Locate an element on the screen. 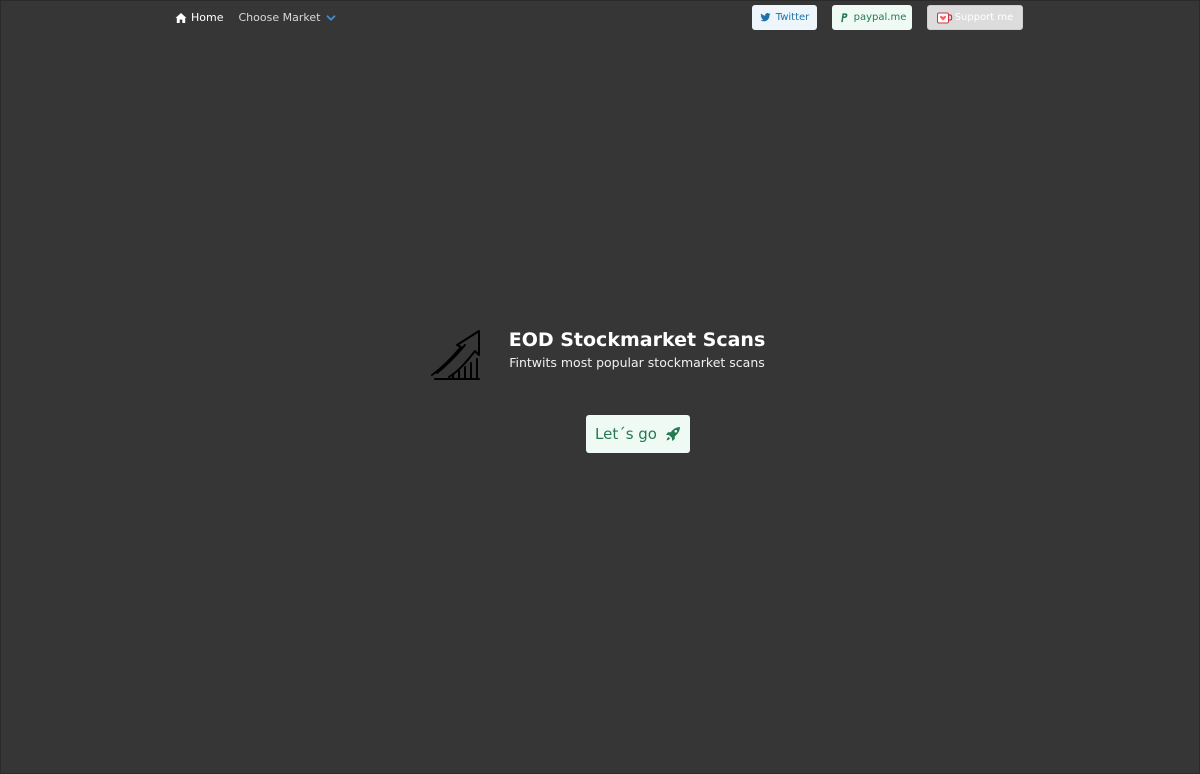  paypal-icon is located at coordinates (843, 17).